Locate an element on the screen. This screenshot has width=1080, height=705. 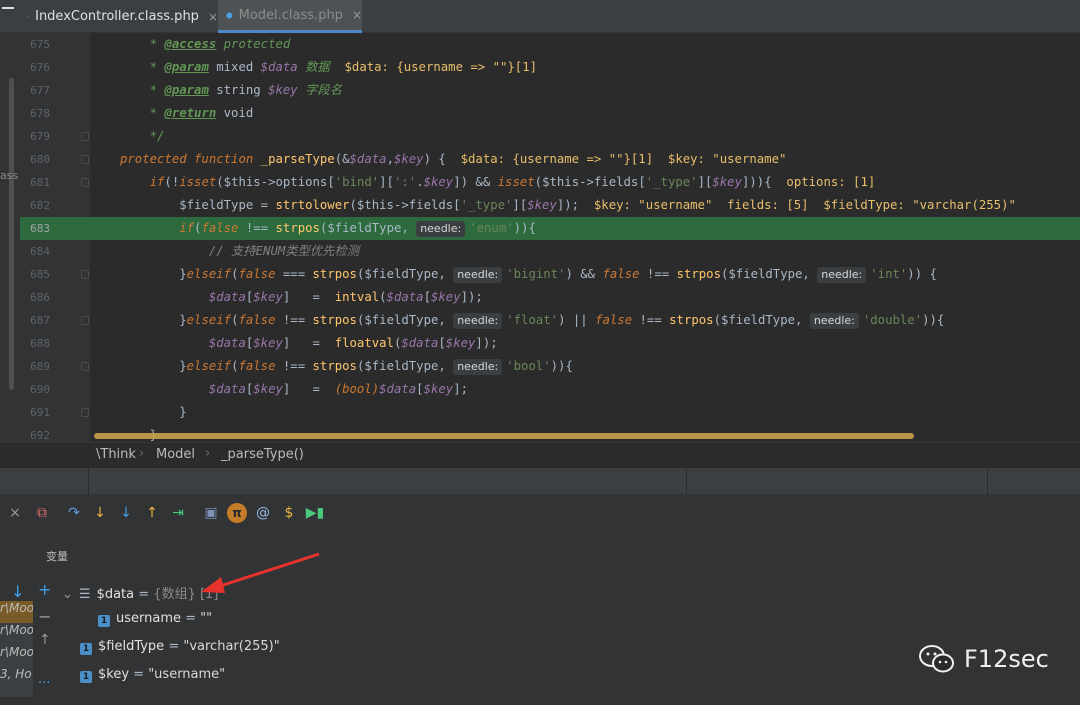
code-token: 数据 is located at coordinates (321, 67).